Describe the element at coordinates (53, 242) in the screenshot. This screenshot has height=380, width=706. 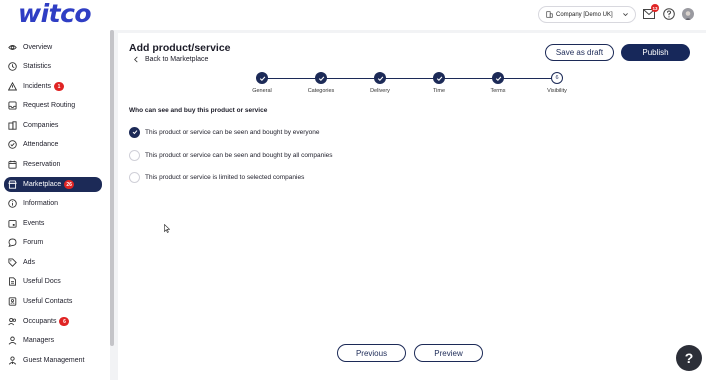
I see `sidebar-item-forum: Forum` at that location.